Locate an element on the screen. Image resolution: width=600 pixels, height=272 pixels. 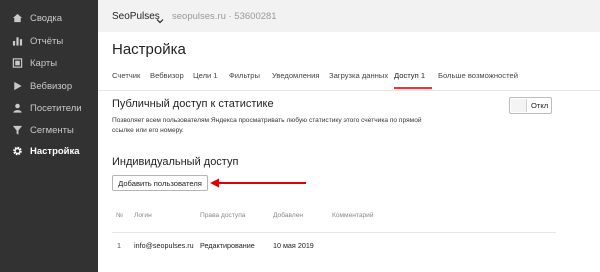
gear-icon is located at coordinates (17, 151).